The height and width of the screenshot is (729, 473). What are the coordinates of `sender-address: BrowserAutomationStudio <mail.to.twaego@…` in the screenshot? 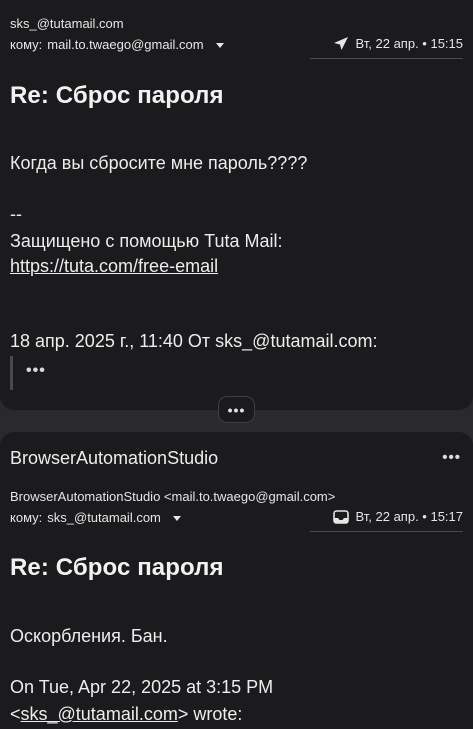 It's located at (173, 496).